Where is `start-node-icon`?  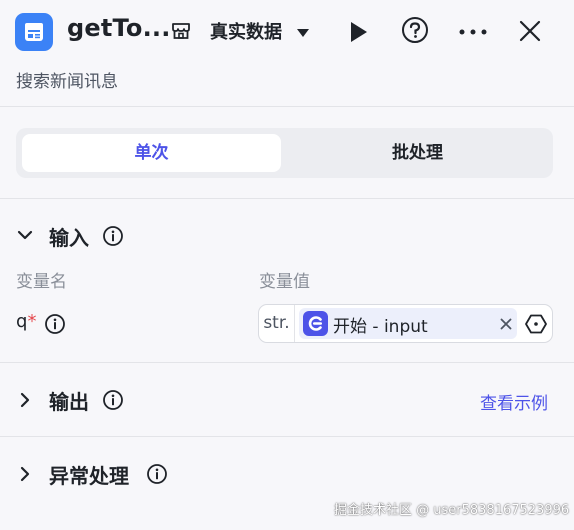
start-node-icon is located at coordinates (315, 323).